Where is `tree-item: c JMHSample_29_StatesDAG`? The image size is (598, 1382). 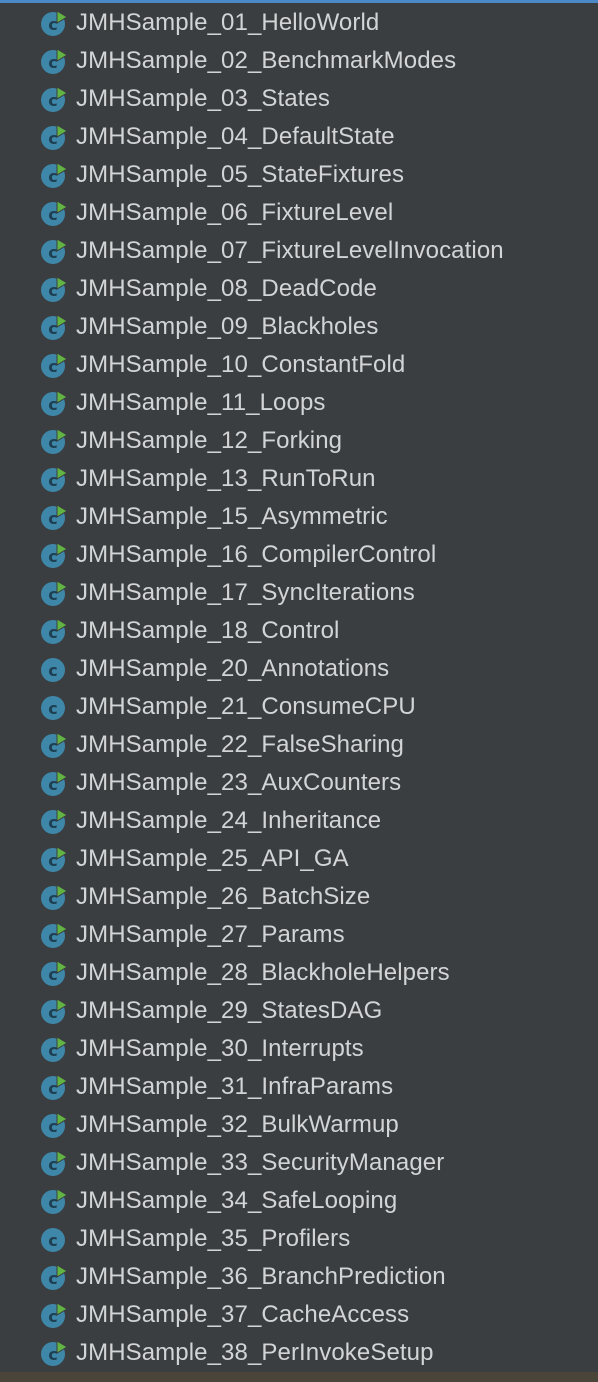 tree-item: c JMHSample_29_StatesDAG is located at coordinates (299, 1011).